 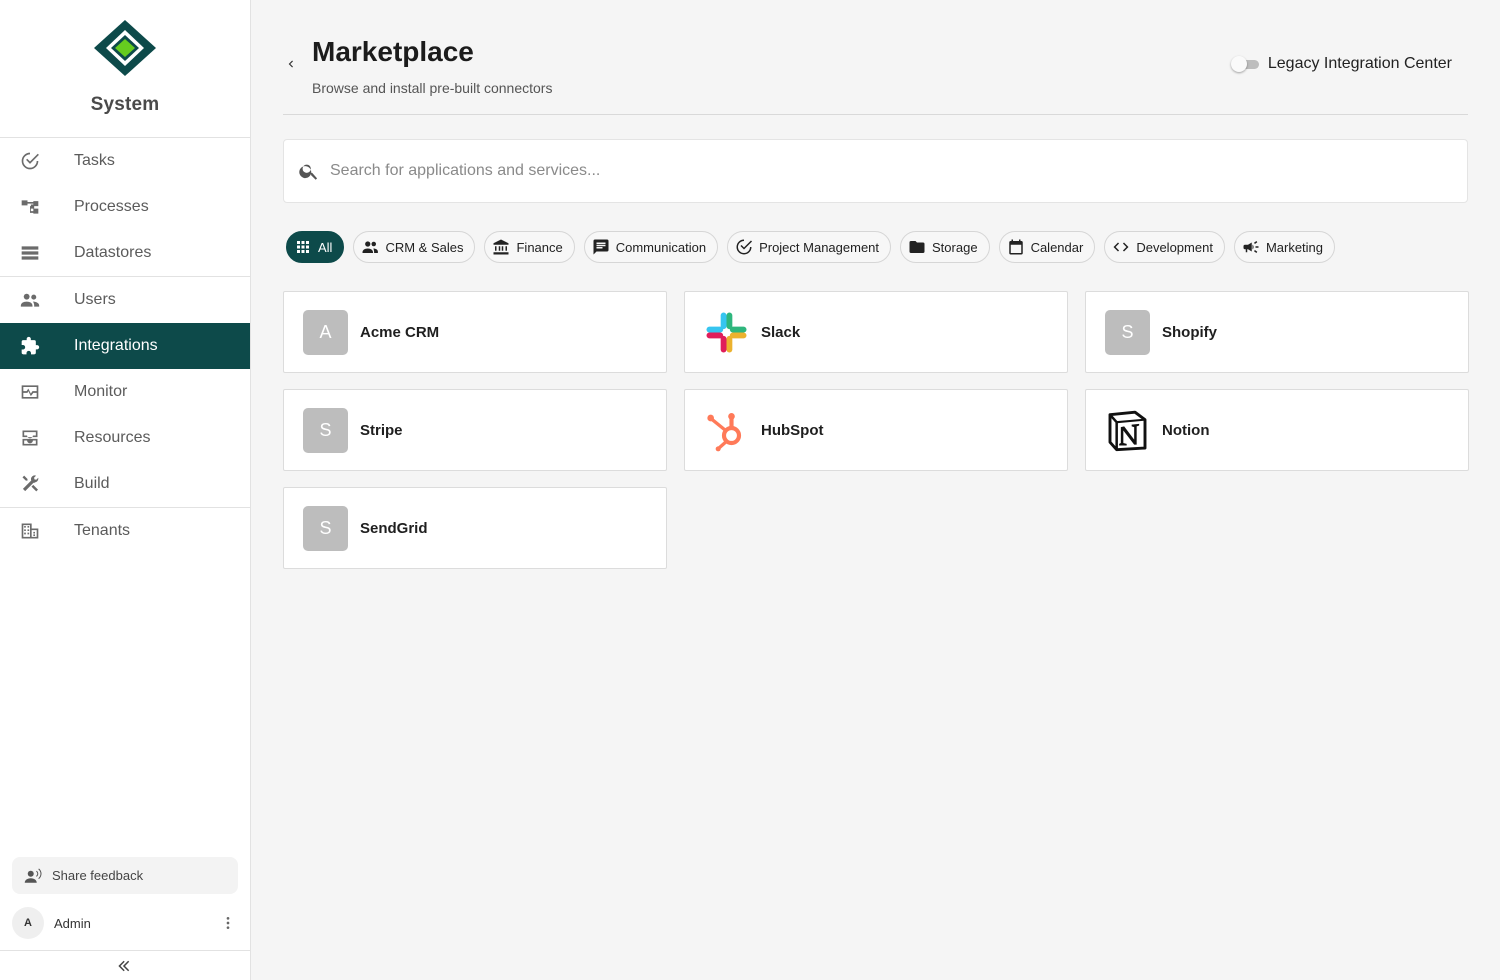 I want to click on category-chip-finance: Finance, so click(x=529, y=247).